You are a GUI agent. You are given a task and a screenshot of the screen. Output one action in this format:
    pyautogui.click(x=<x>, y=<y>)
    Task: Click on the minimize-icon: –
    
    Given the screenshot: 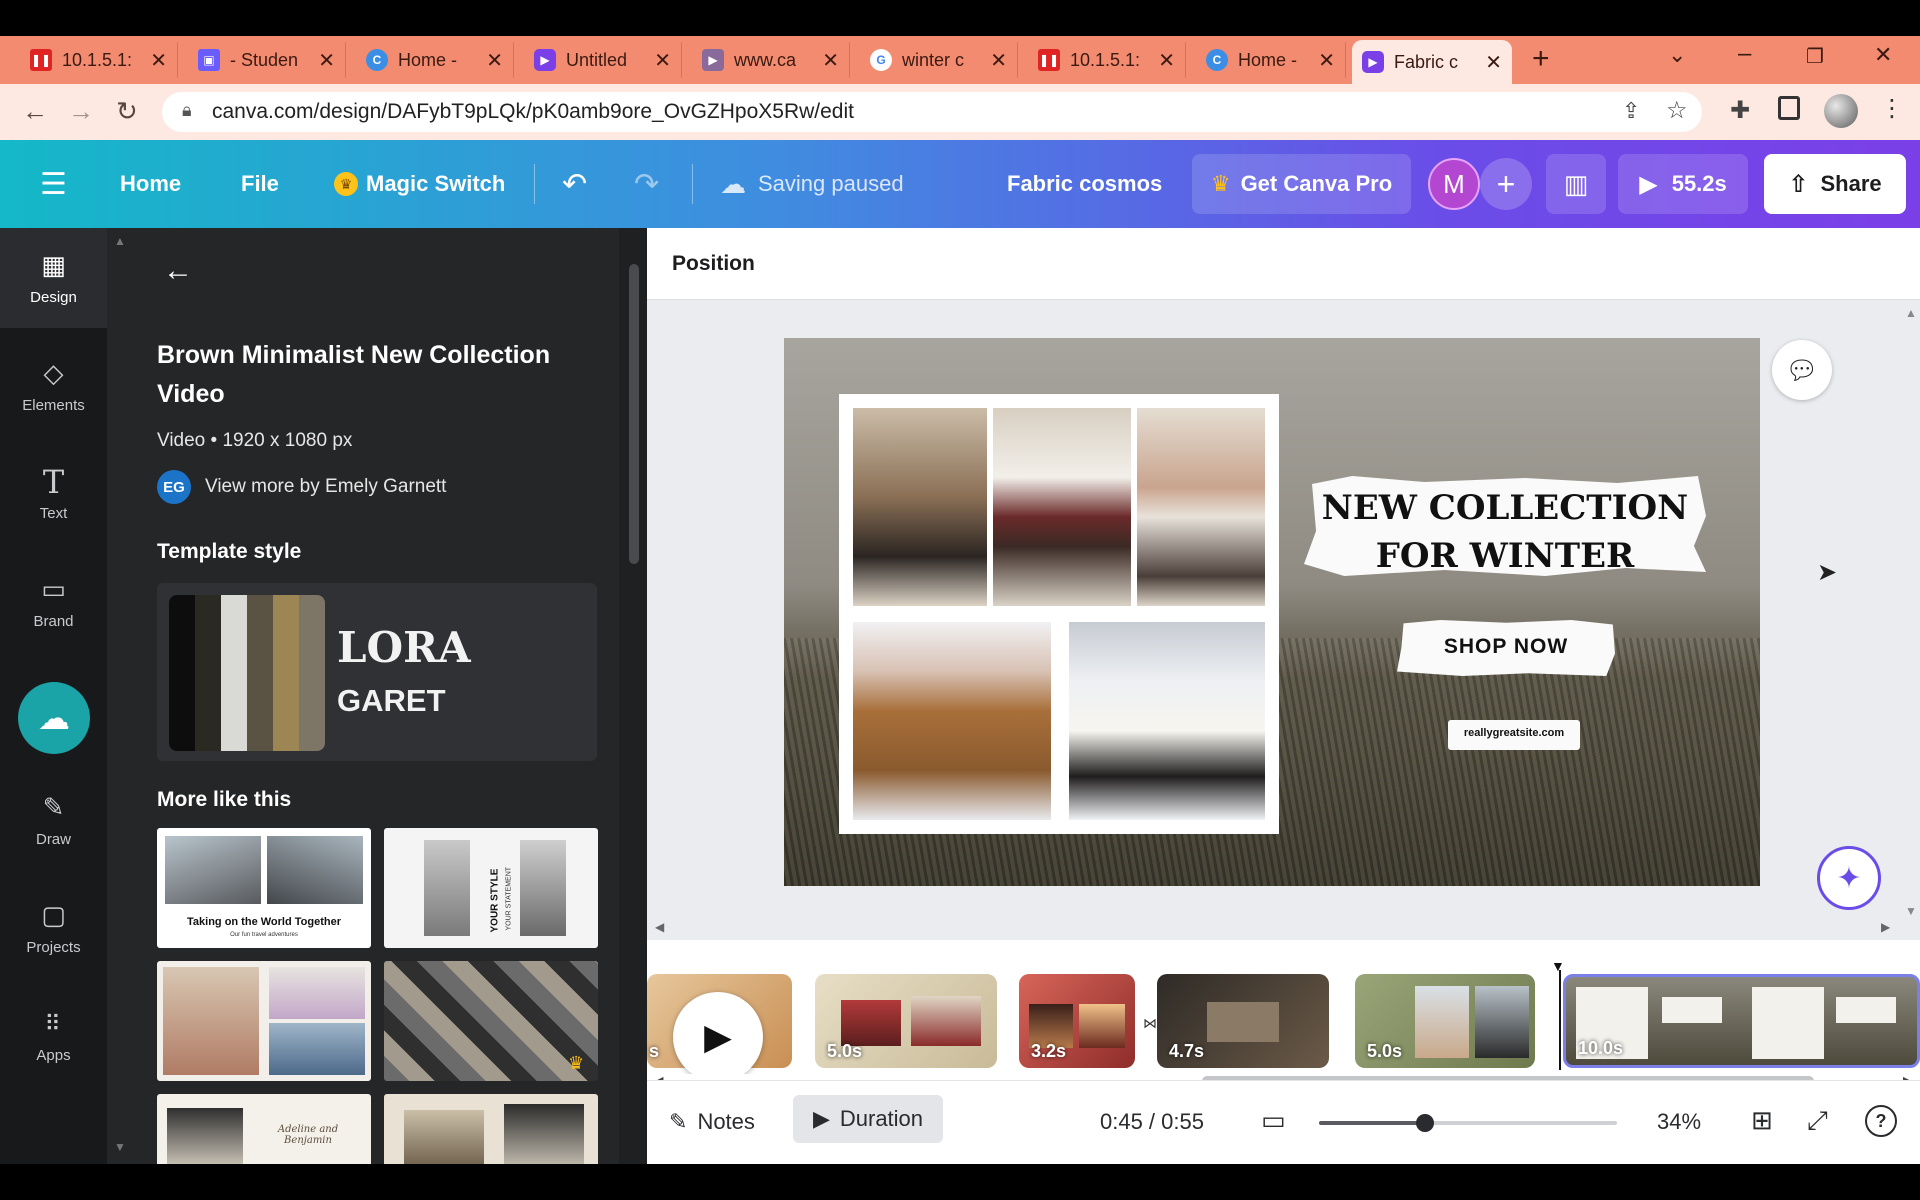 What is the action you would take?
    pyautogui.click(x=1744, y=54)
    